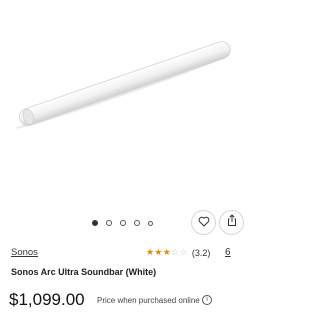 The image size is (320, 319). Describe the element at coordinates (201, 252) in the screenshot. I see `rating-value: (3.2)` at that location.